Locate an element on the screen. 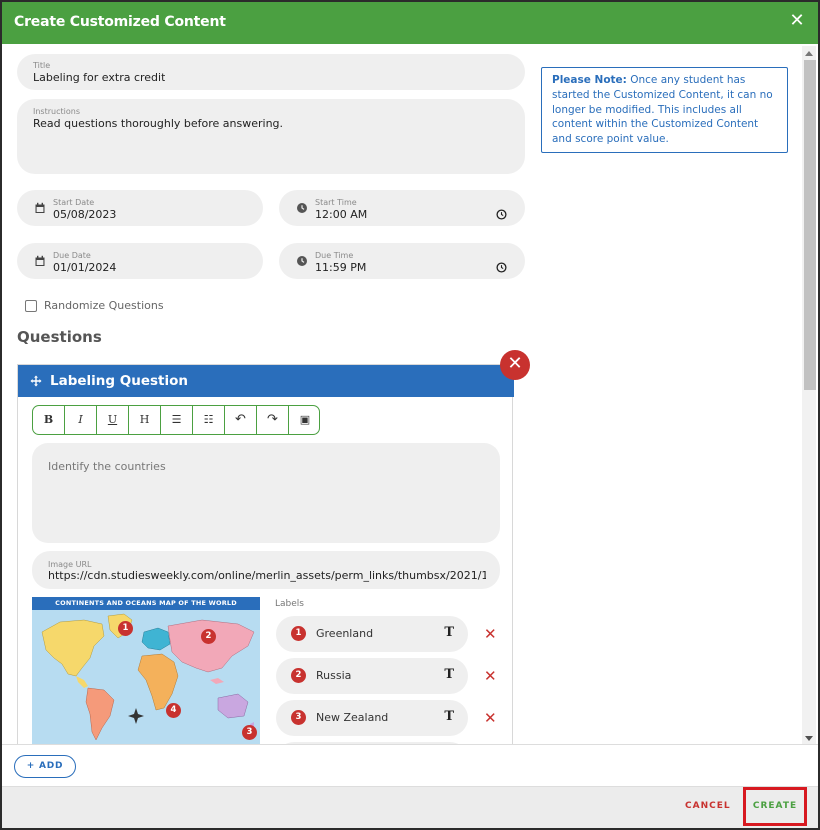 The height and width of the screenshot is (830, 820). labels-heading: Labels is located at coordinates (289, 604).